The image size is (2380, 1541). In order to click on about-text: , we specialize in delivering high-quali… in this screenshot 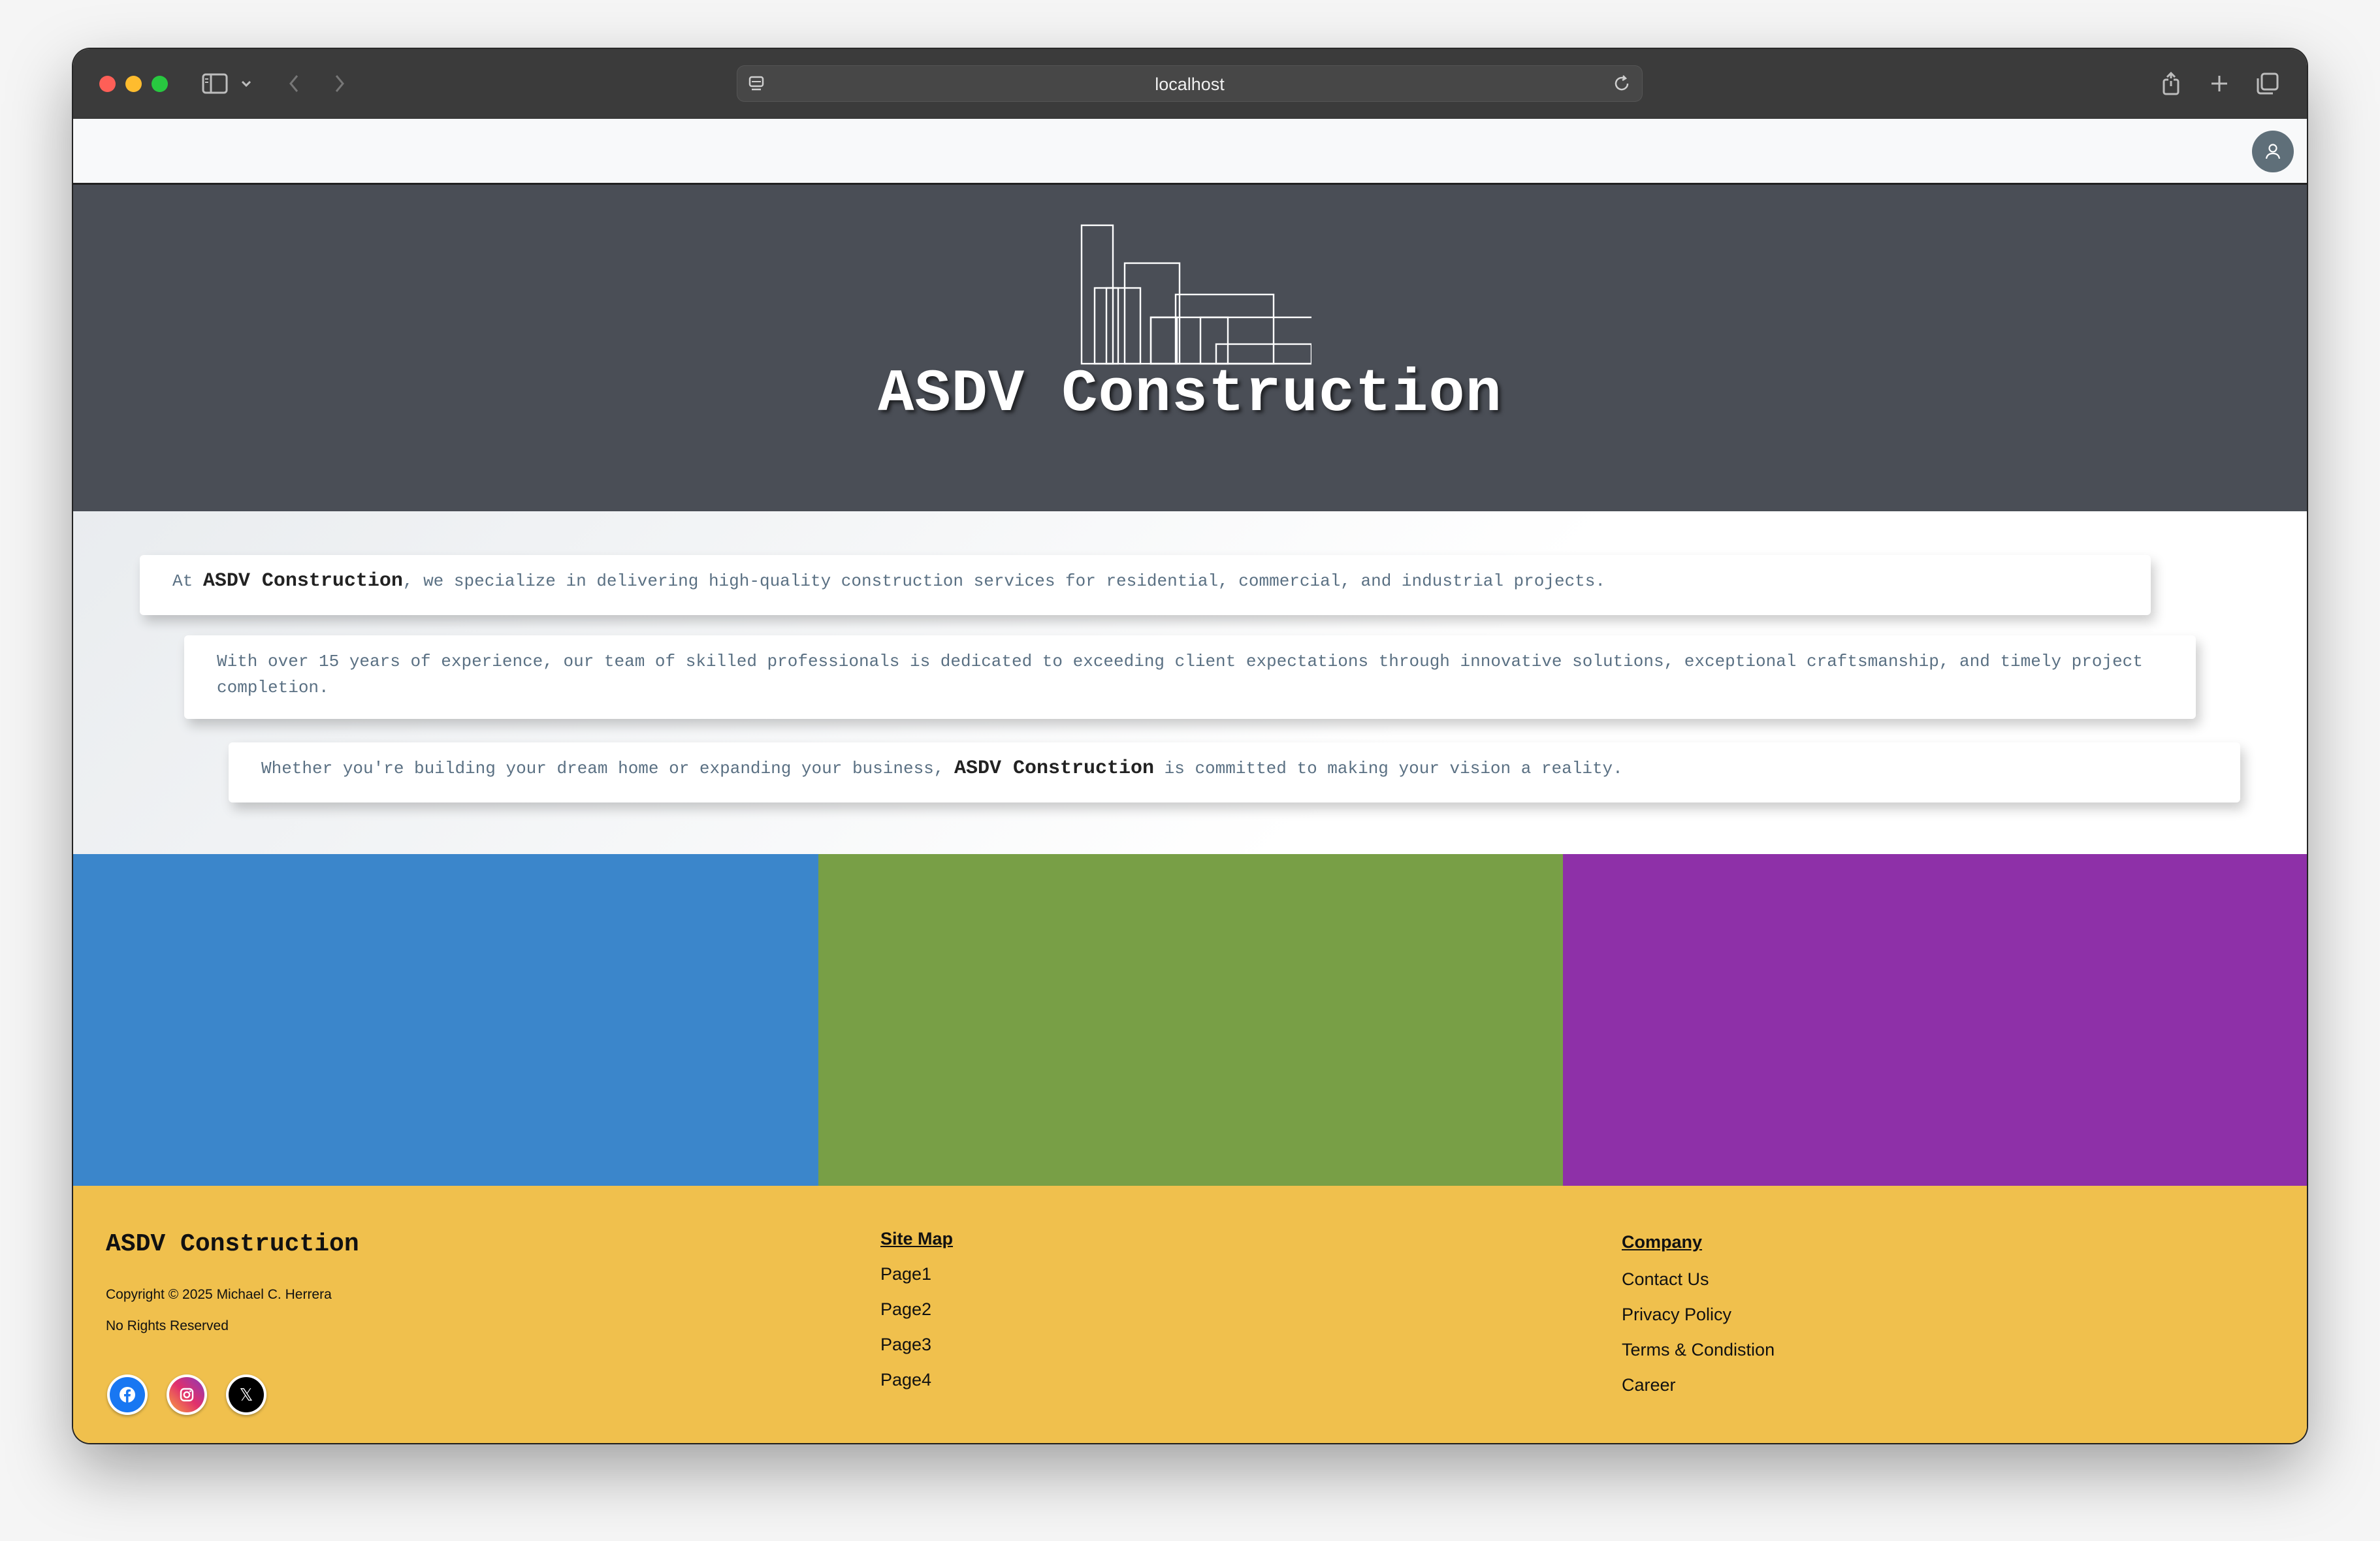, I will do `click(1003, 581)`.